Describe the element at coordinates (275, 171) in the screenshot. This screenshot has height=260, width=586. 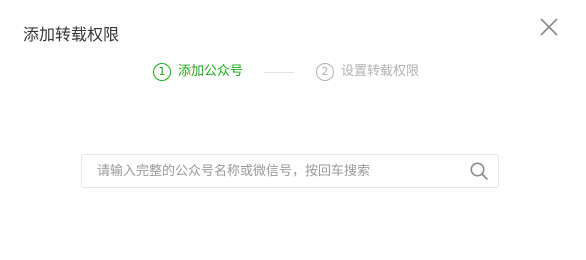
I see `account-search-input` at that location.